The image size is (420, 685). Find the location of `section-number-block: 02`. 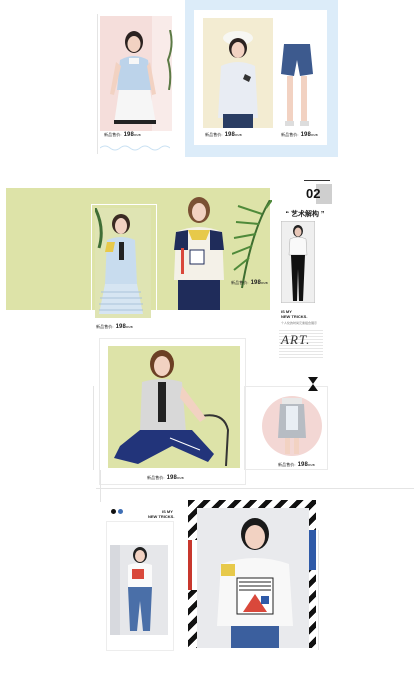

section-number-block: 02 is located at coordinates (318, 192).